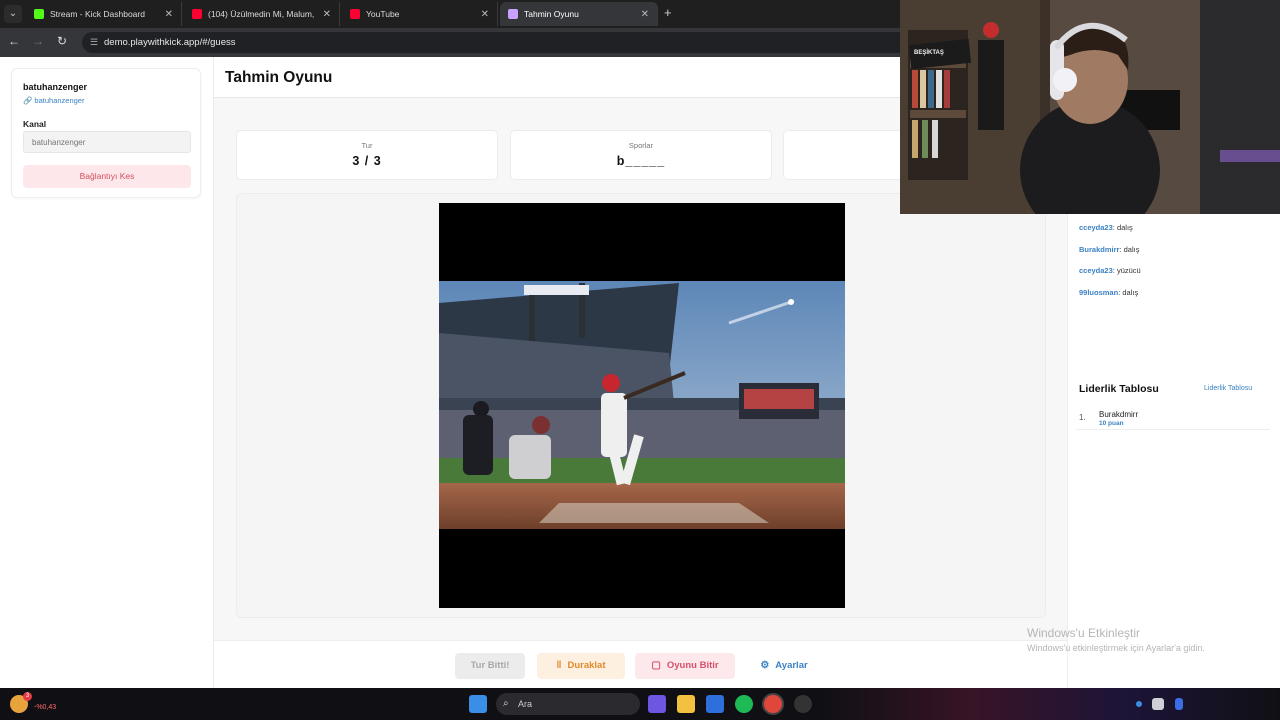 Image resolution: width=1280 pixels, height=720 pixels. I want to click on chat-message: Burakdmirr: dalış, so click(1109, 249).